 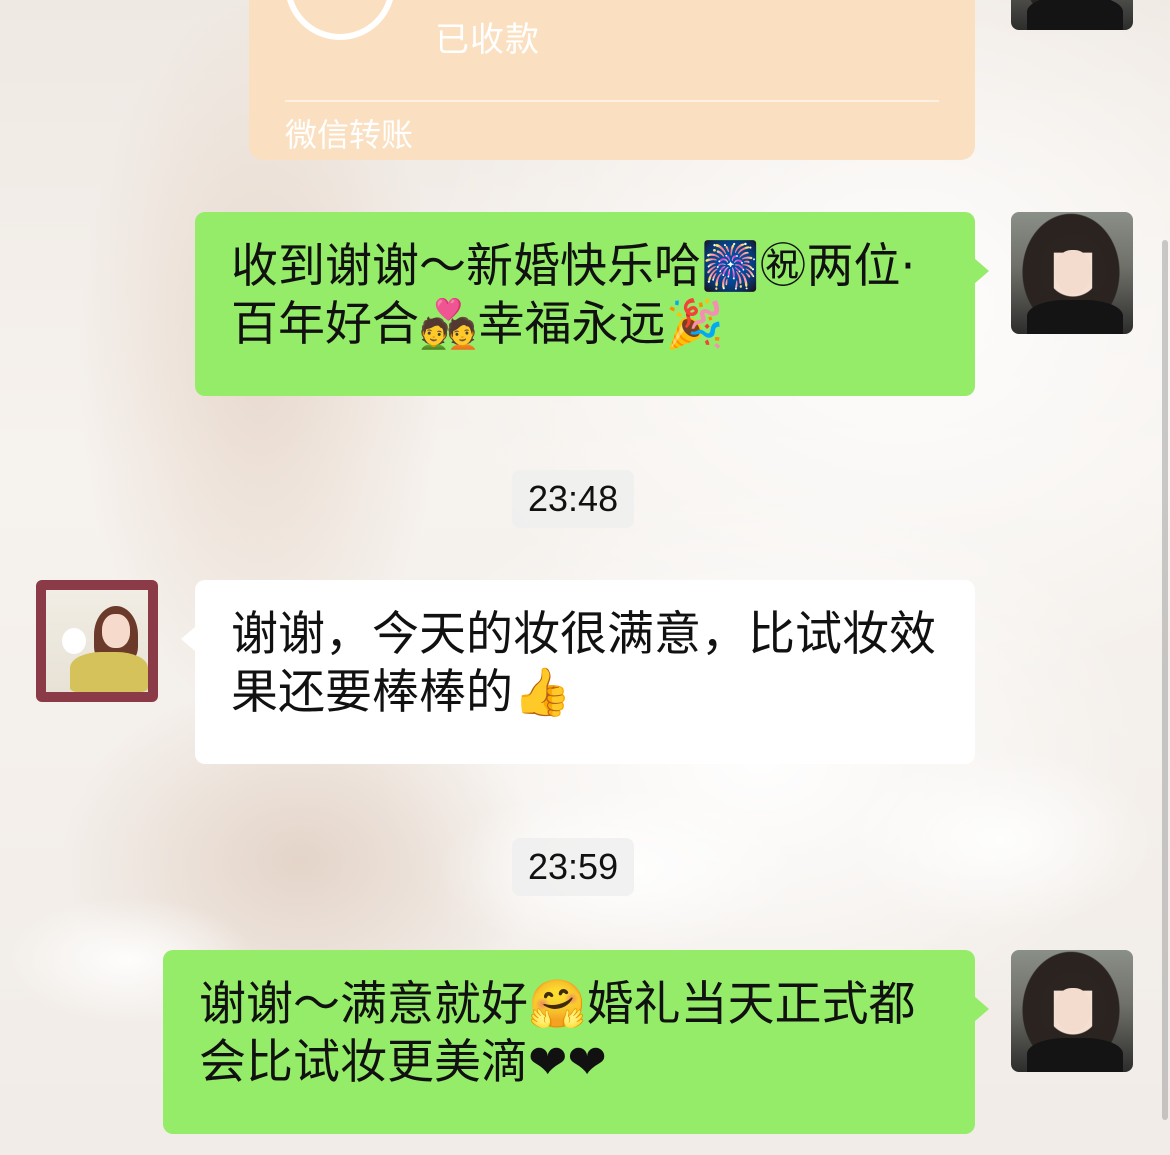 I want to click on transfer-card: 已收款 微信转账, so click(x=612, y=80).